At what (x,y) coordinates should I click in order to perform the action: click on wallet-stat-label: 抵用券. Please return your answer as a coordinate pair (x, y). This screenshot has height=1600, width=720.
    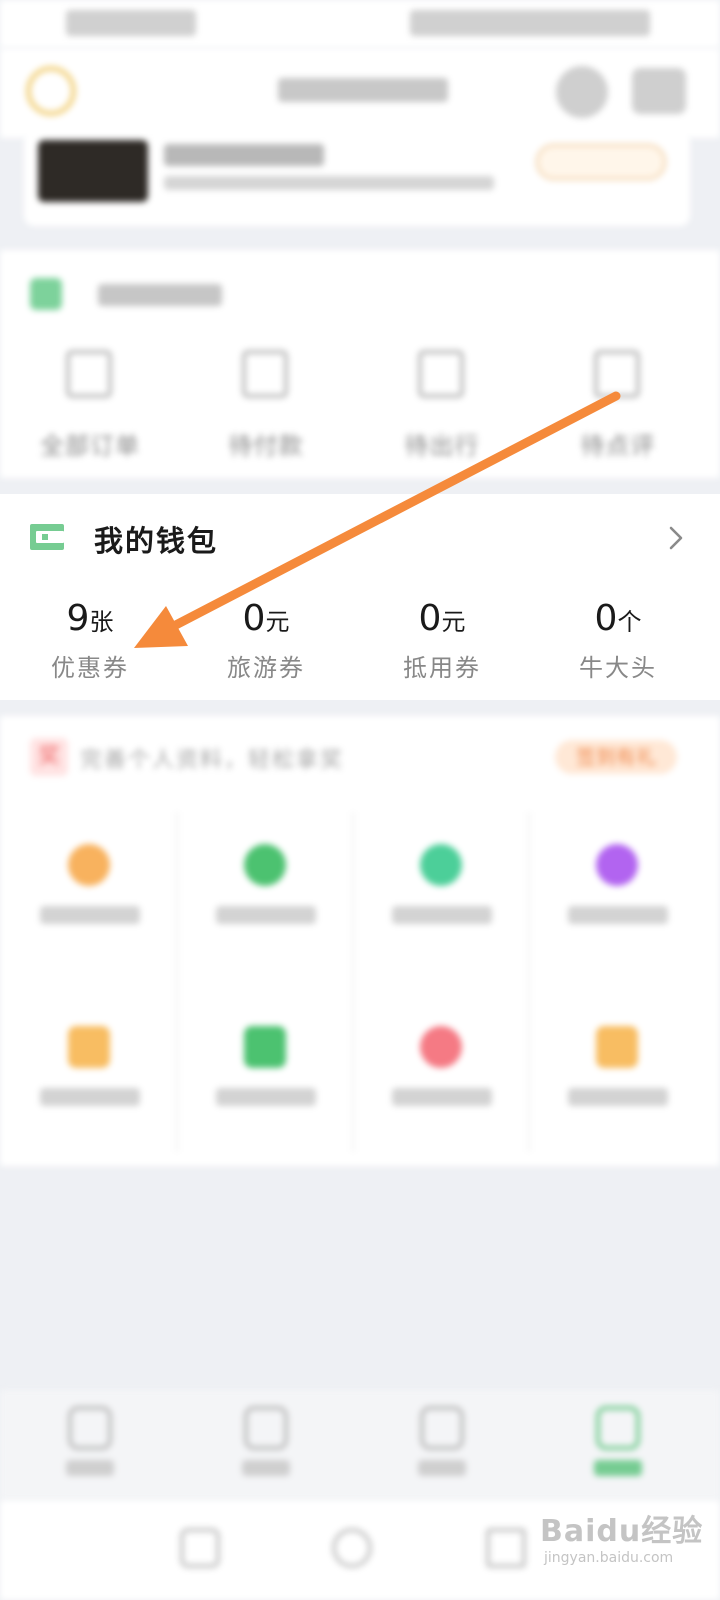
    Looking at the image, I should click on (442, 668).